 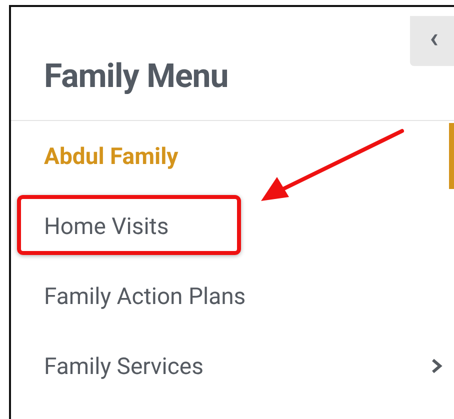 What do you see at coordinates (432, 41) in the screenshot?
I see `collapse-button: ‹` at bounding box center [432, 41].